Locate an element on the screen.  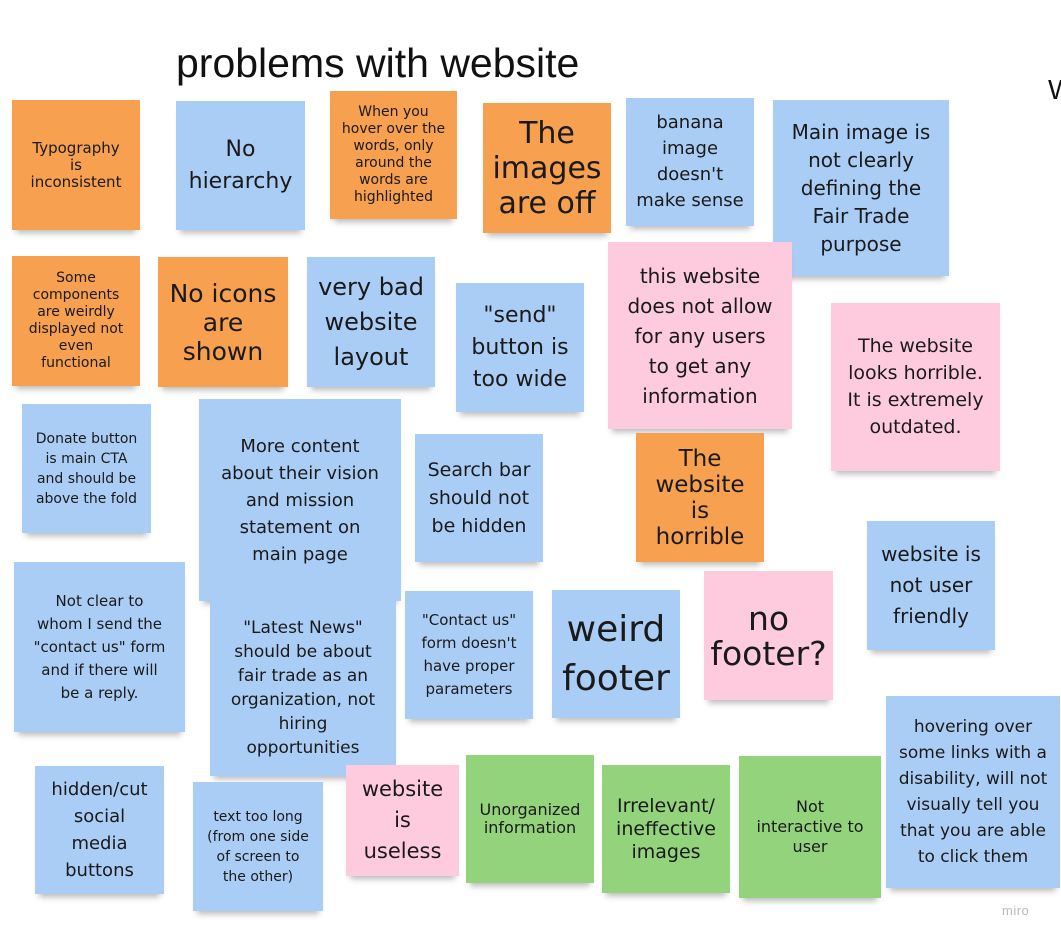
sticky-note: Typography is inconsistent is located at coordinates (76, 165).